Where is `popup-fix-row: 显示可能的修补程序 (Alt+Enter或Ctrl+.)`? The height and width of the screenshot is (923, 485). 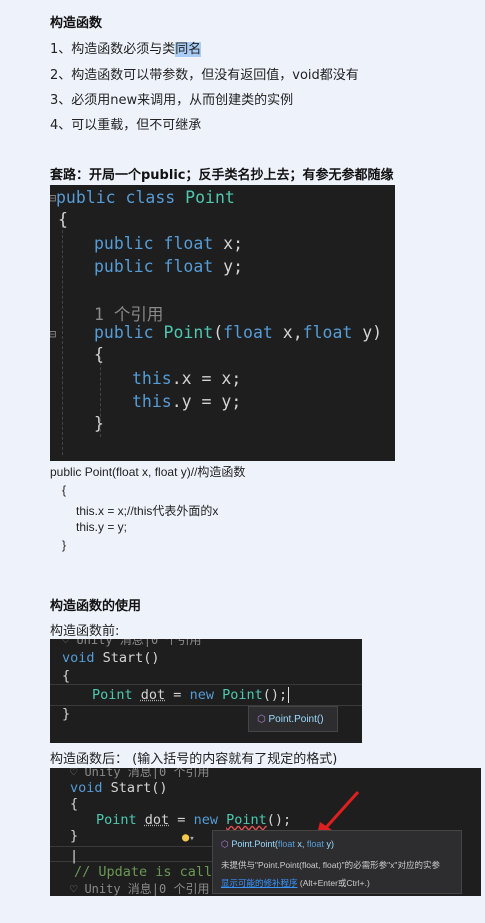 popup-fix-row: 显示可能的修补程序 (Alt+Enter或Ctrl+.) is located at coordinates (295, 883).